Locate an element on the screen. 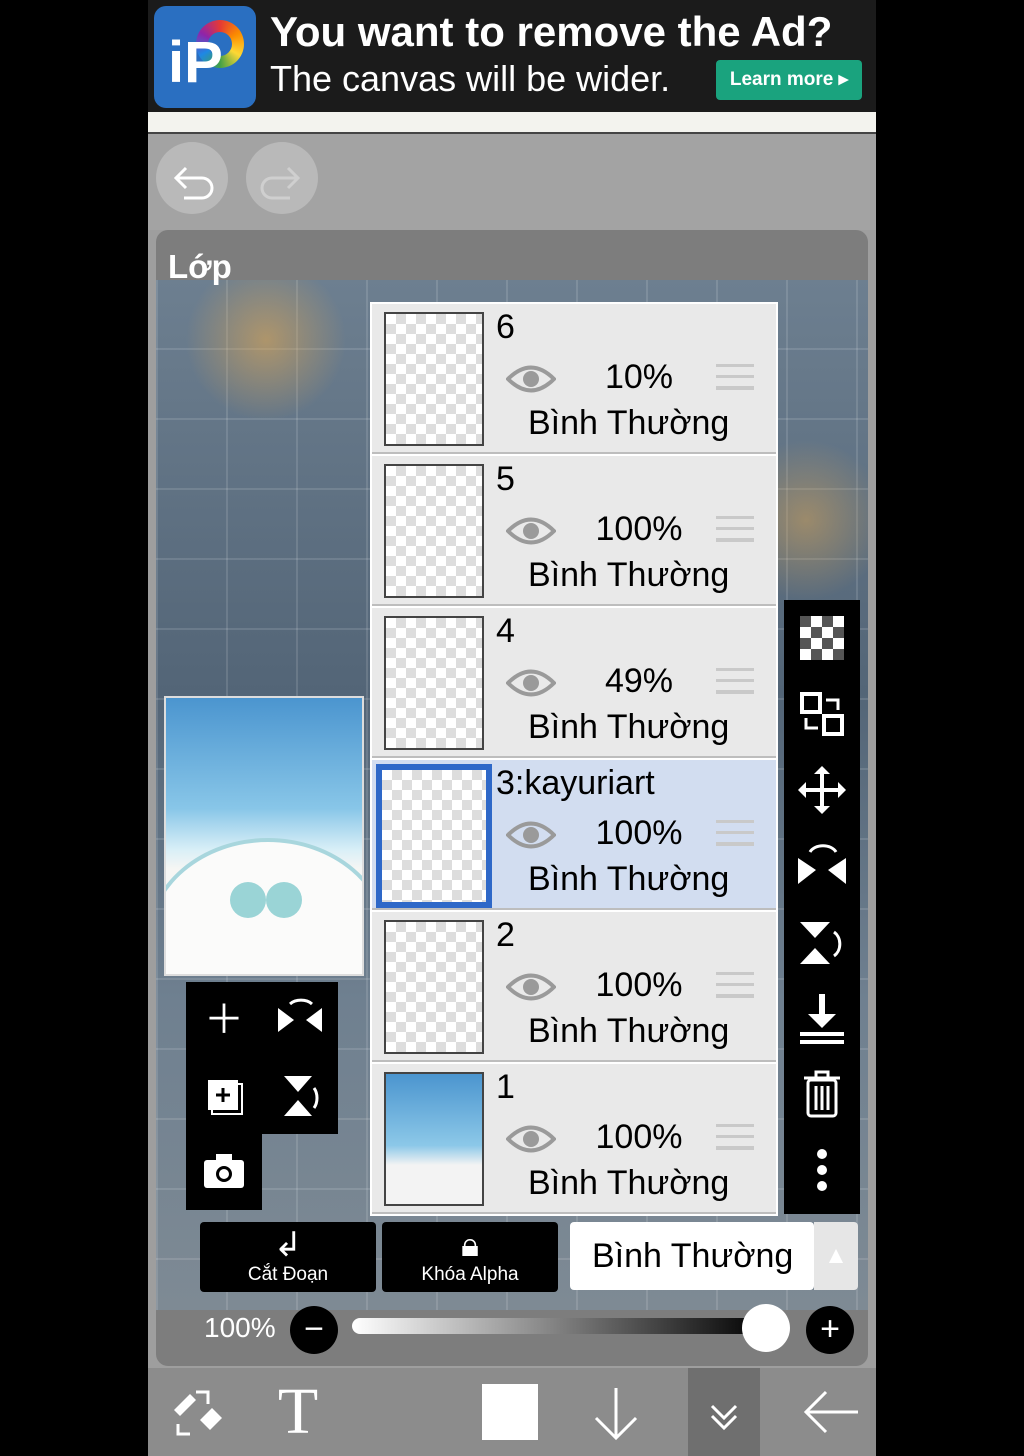  swap-layer-button is located at coordinates (822, 714).